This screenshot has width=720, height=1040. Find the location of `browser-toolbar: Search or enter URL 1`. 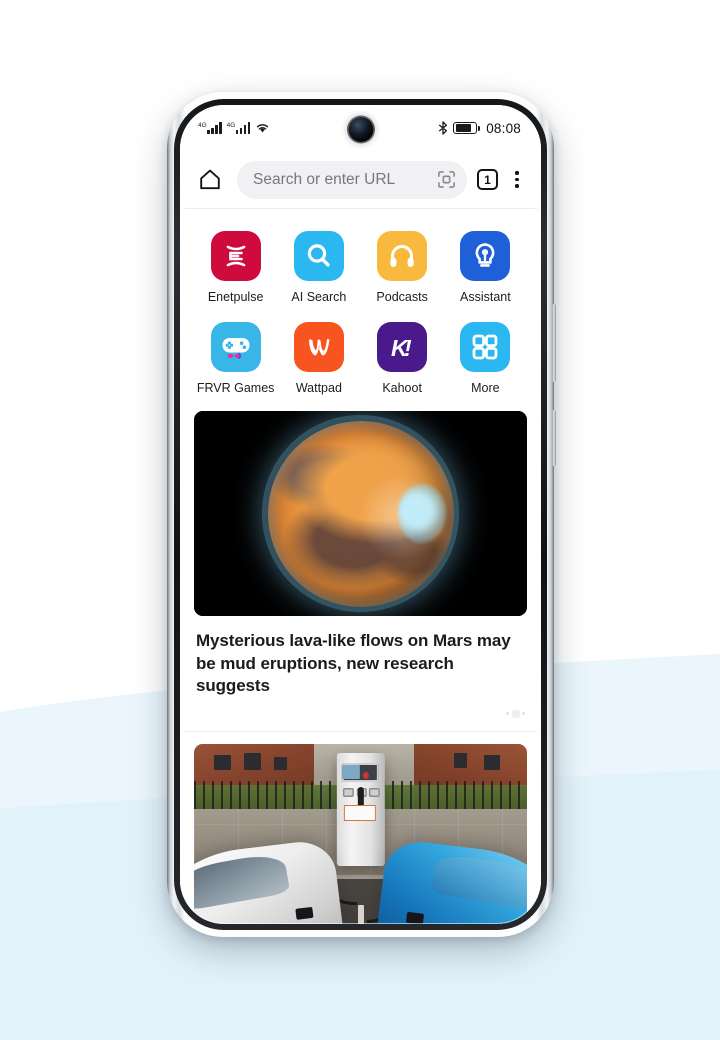

browser-toolbar: Search or enter URL 1 is located at coordinates (360, 180).